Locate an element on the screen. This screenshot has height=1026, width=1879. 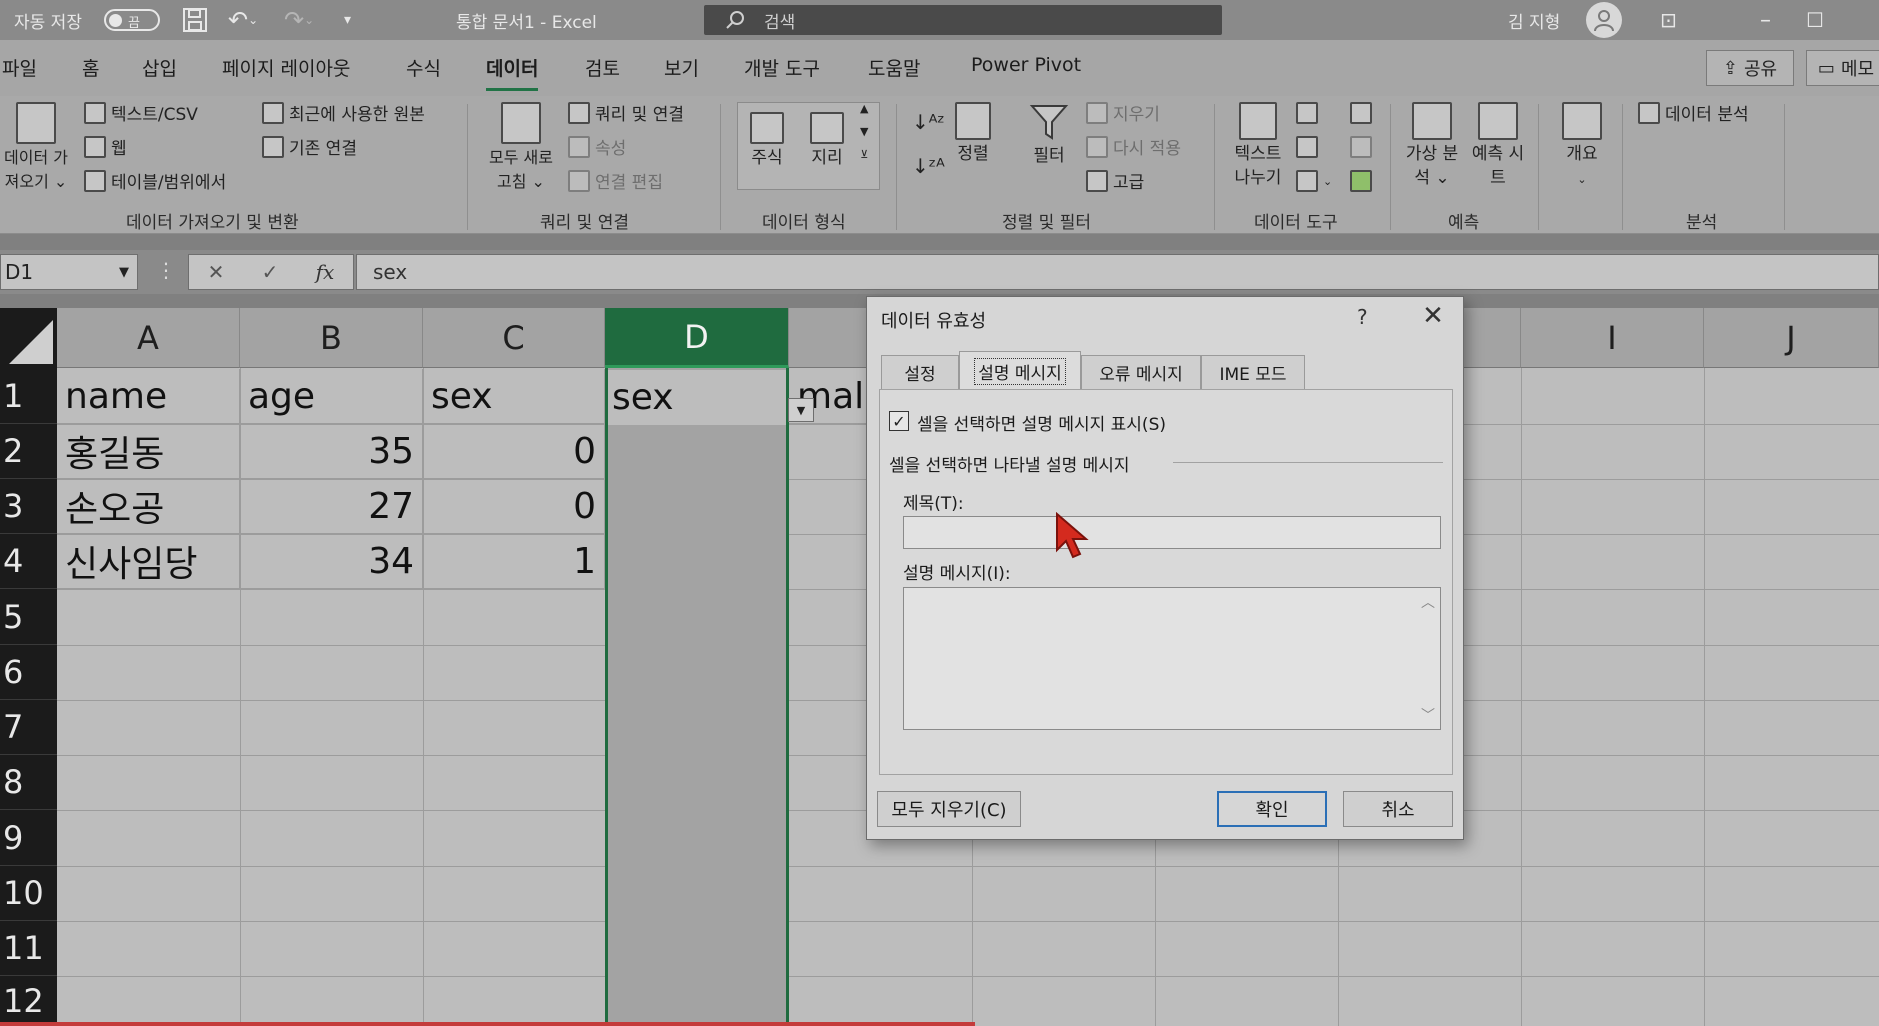
cell-c1: sex is located at coordinates (514, 396).